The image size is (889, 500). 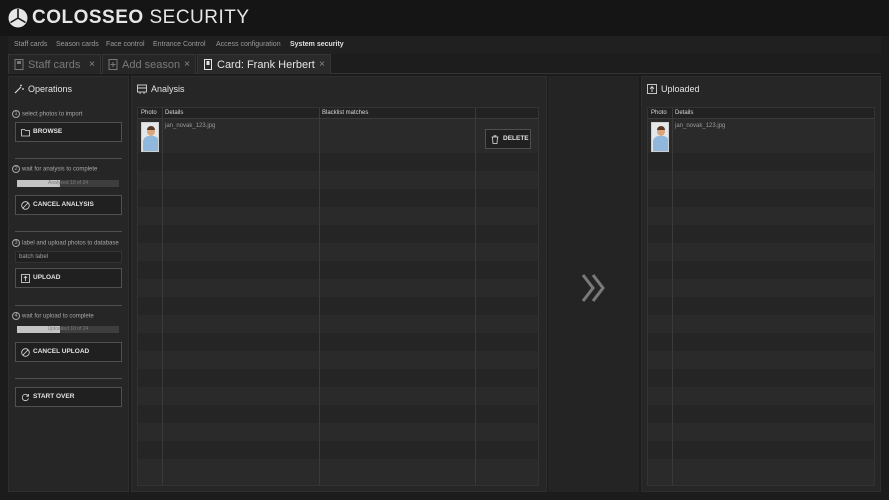 What do you see at coordinates (125, 45) in the screenshot?
I see `nav-face-control: Face control` at bounding box center [125, 45].